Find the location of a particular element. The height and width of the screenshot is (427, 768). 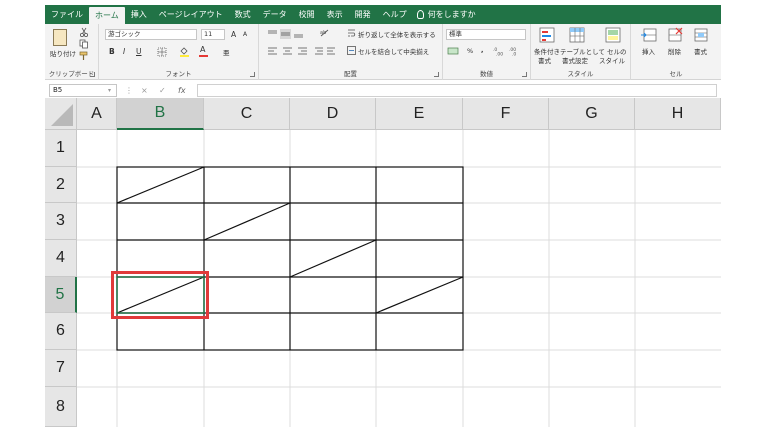

paste-icon is located at coordinates (60, 37).